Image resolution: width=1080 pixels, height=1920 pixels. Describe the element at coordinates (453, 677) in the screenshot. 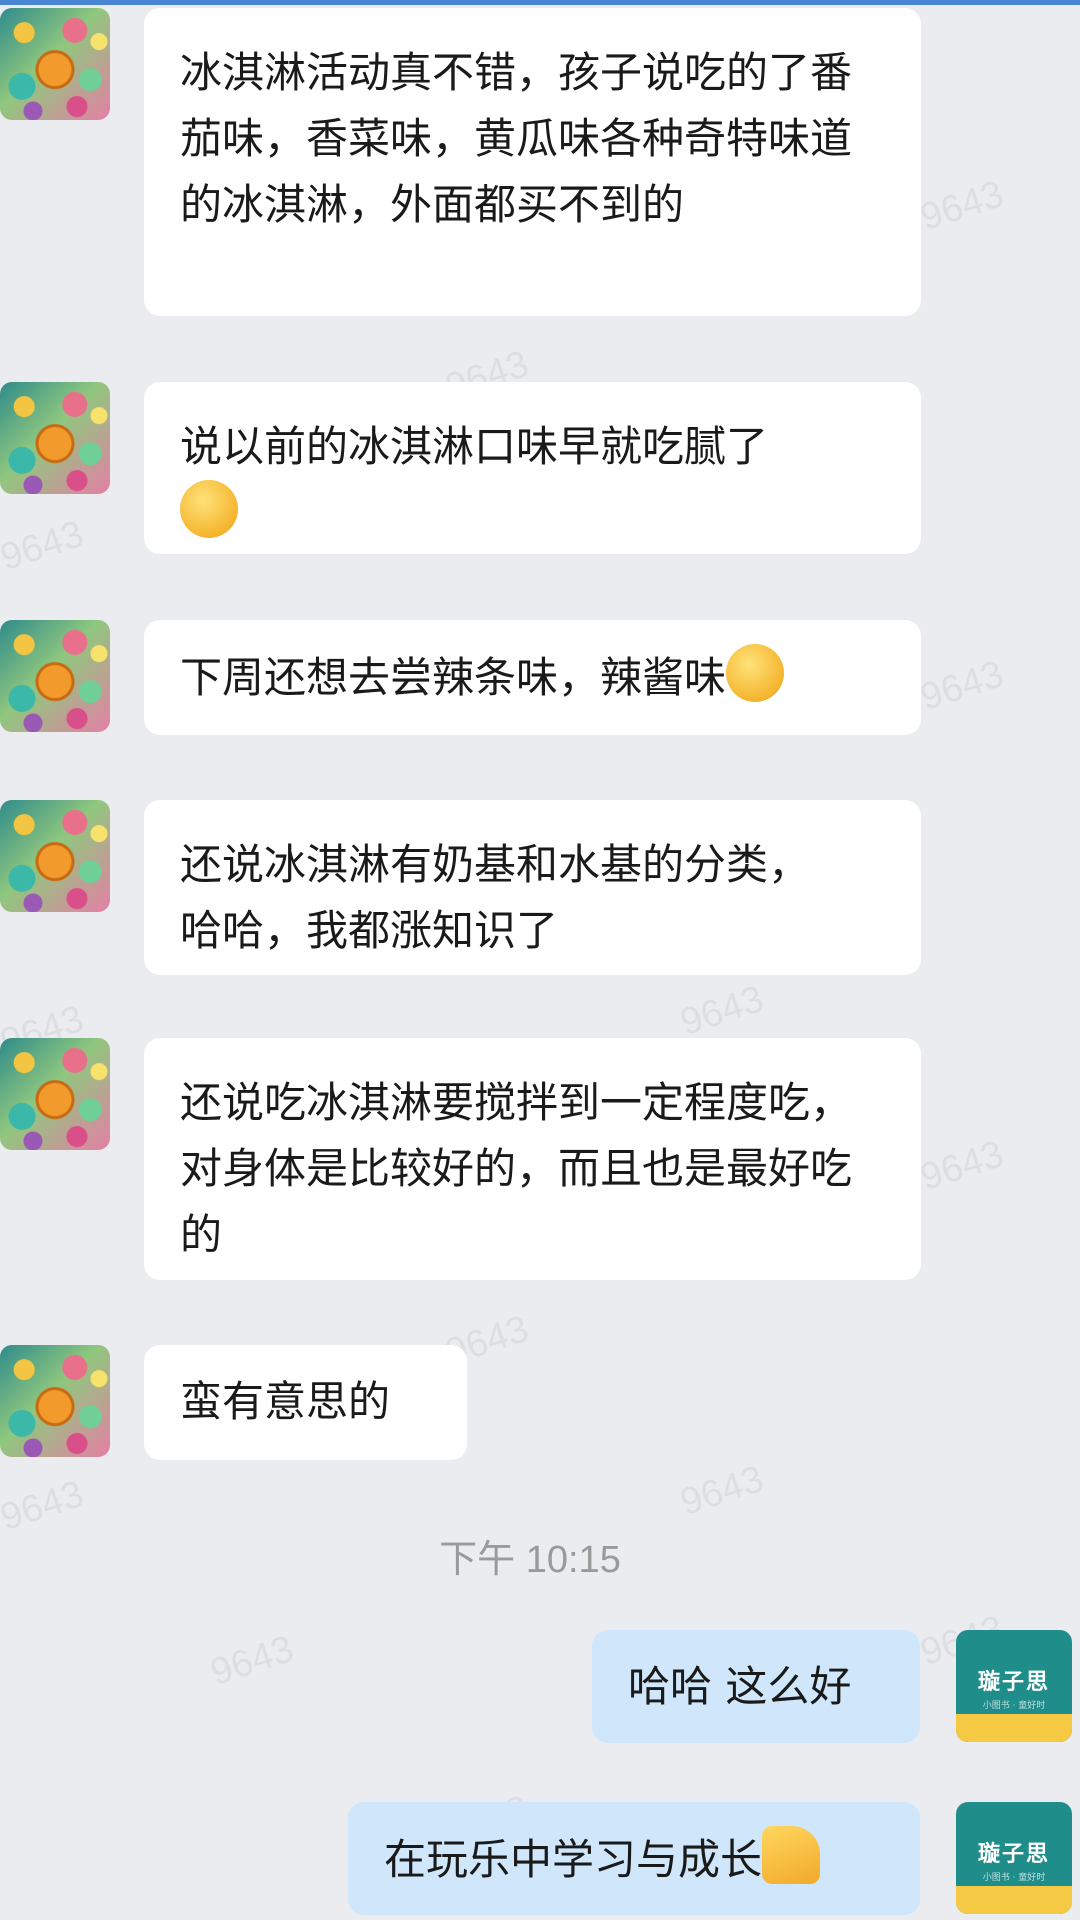

I see `message-text: 下周还想去尝辣条味，辣酱味` at that location.